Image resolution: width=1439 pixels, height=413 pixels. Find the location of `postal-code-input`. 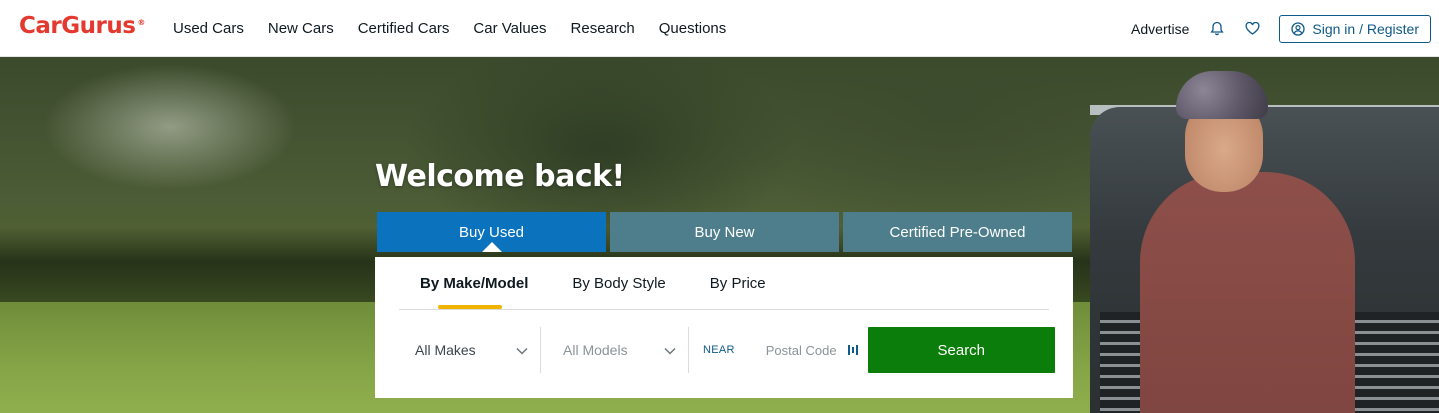

postal-code-input is located at coordinates (806, 350).